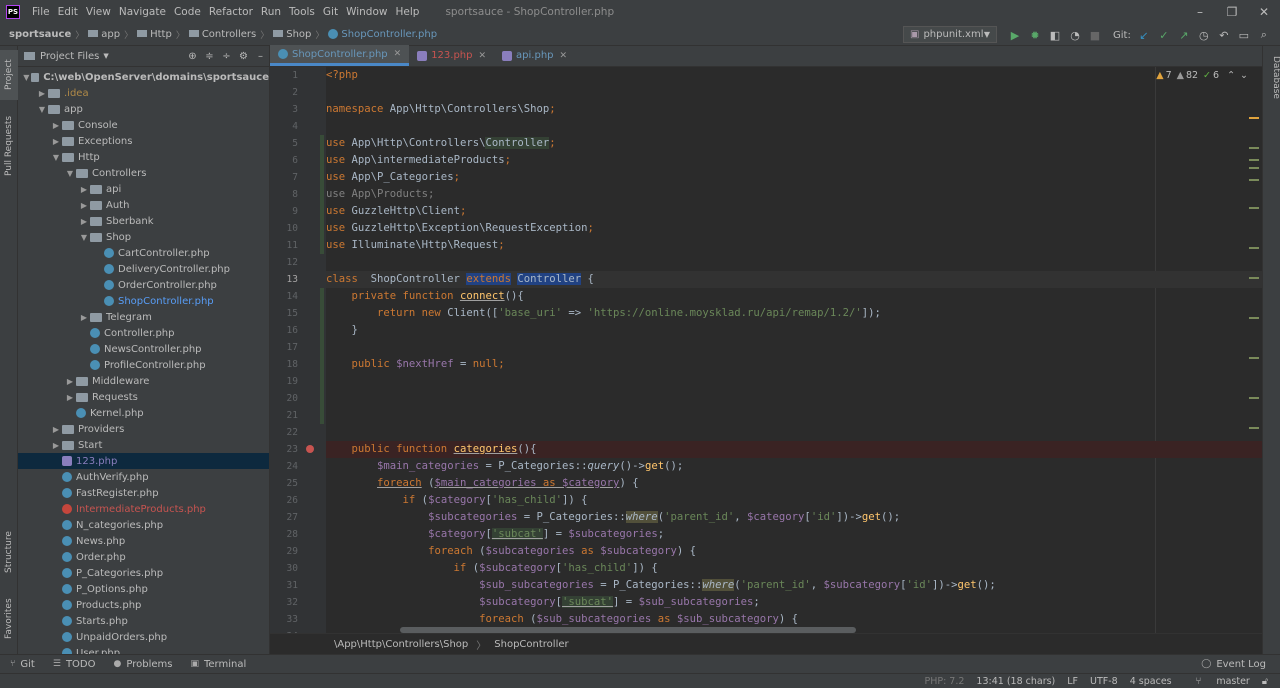  I want to click on line-number: 18, so click(284, 364).